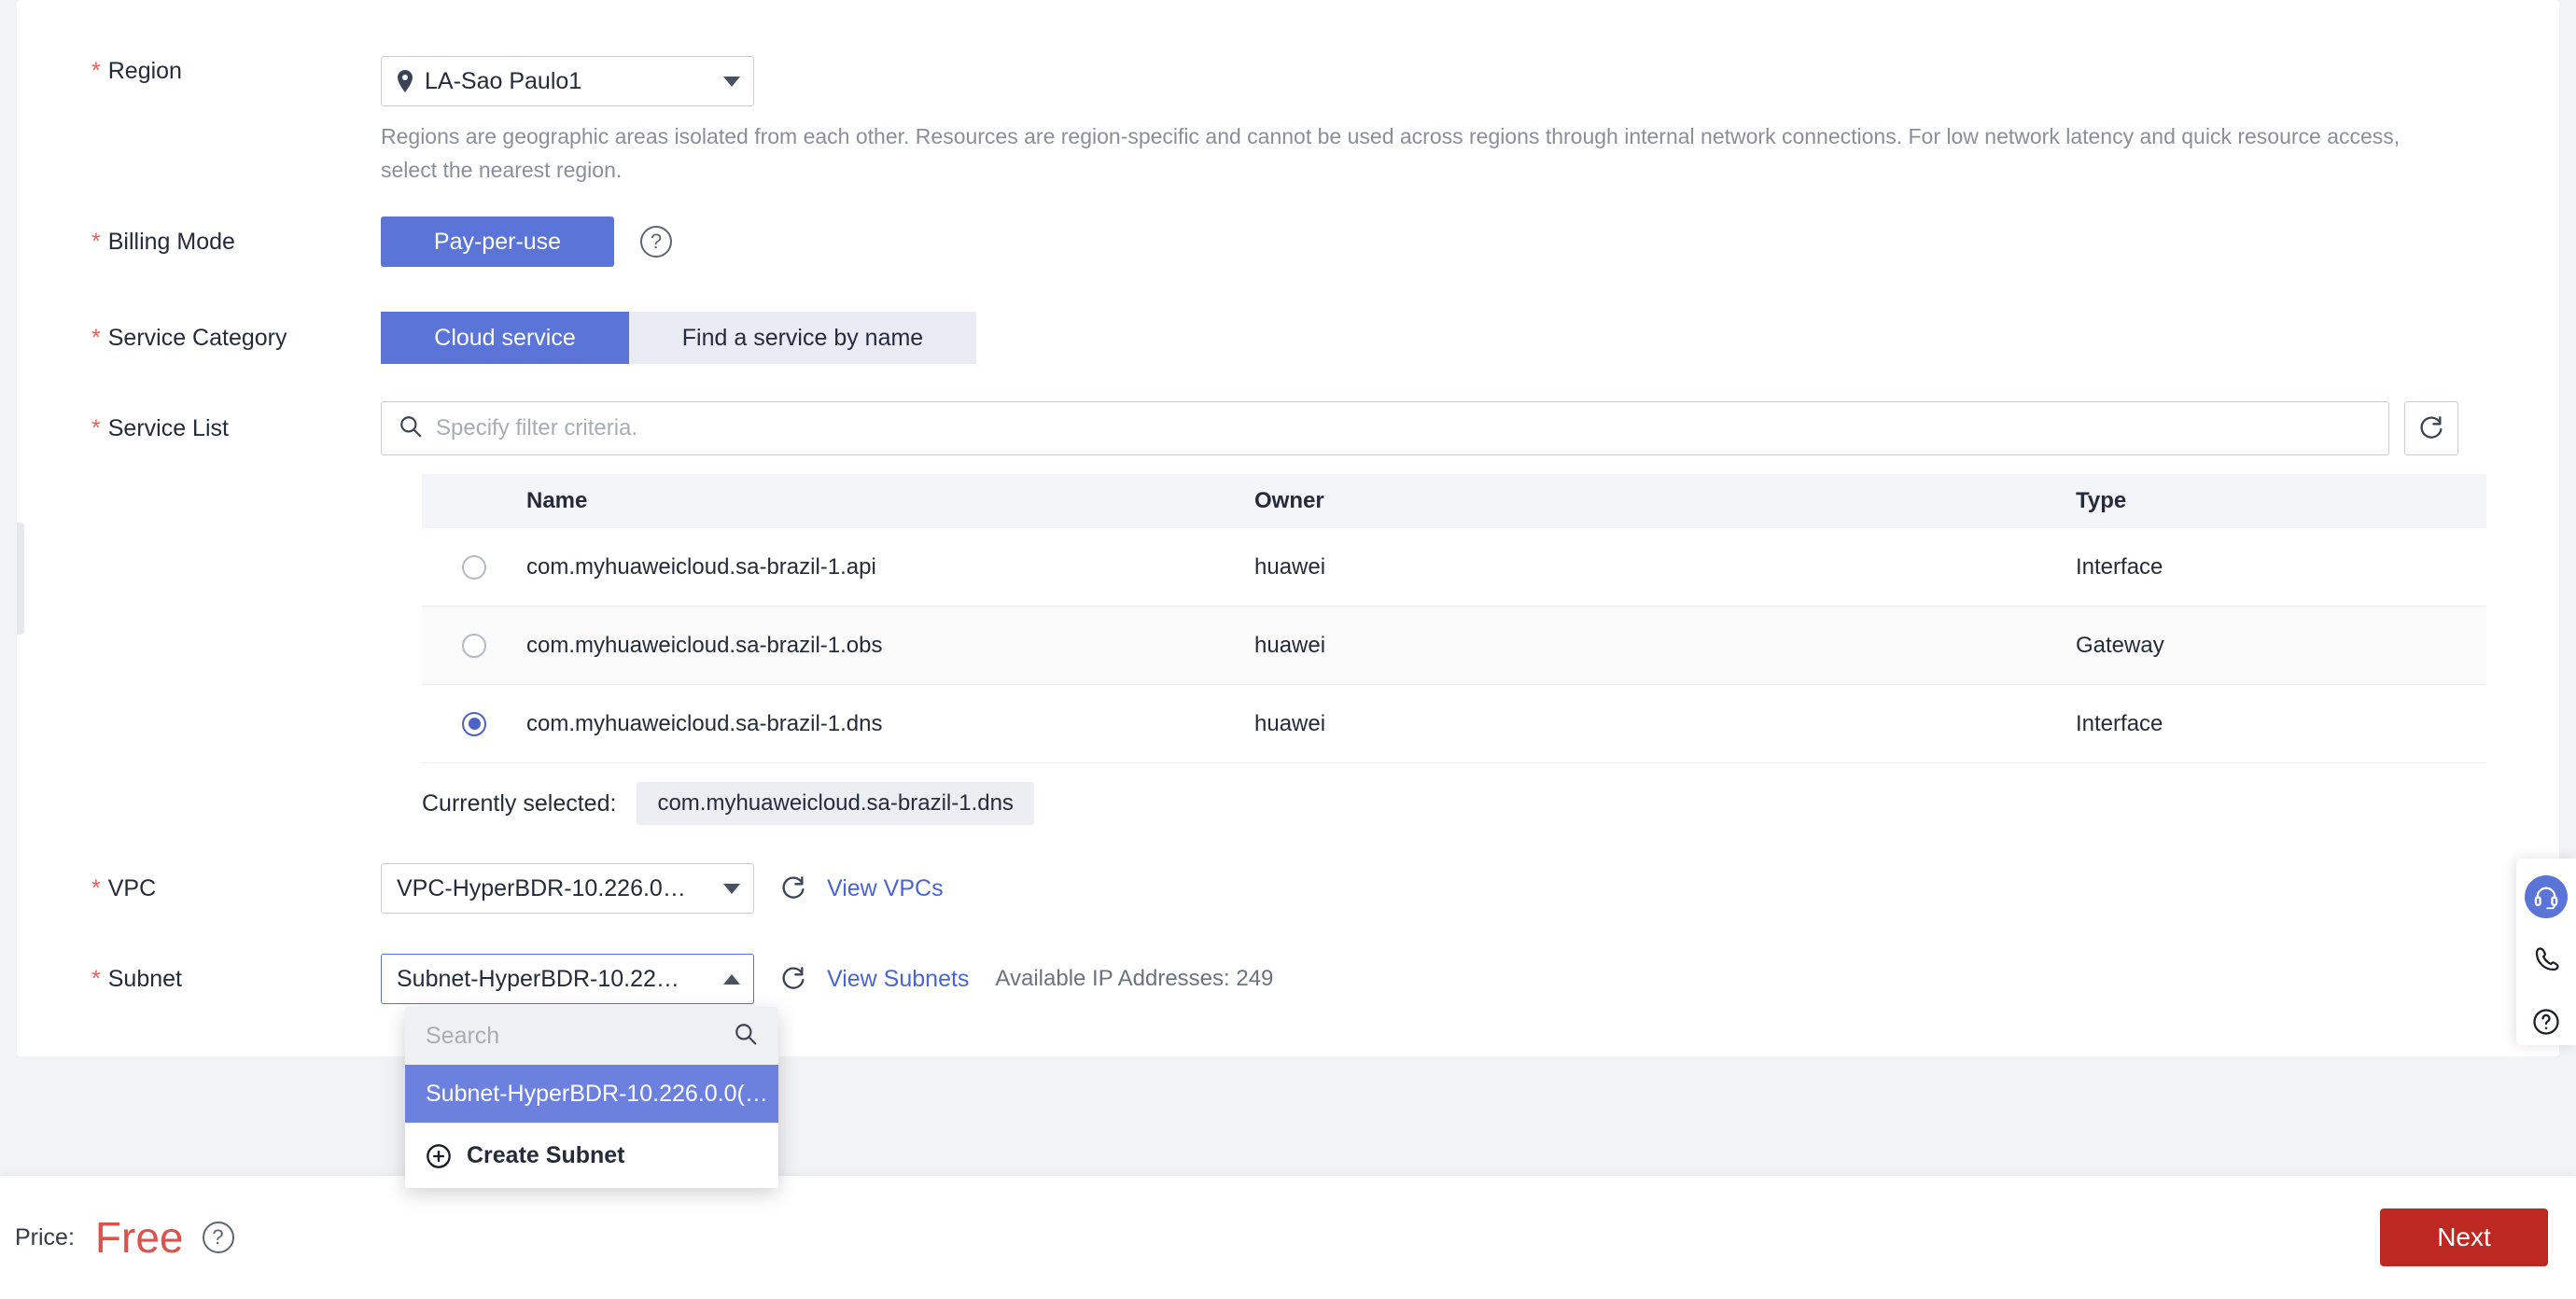 This screenshot has width=2576, height=1299. I want to click on subnet-label-text: Subnet, so click(144, 979).